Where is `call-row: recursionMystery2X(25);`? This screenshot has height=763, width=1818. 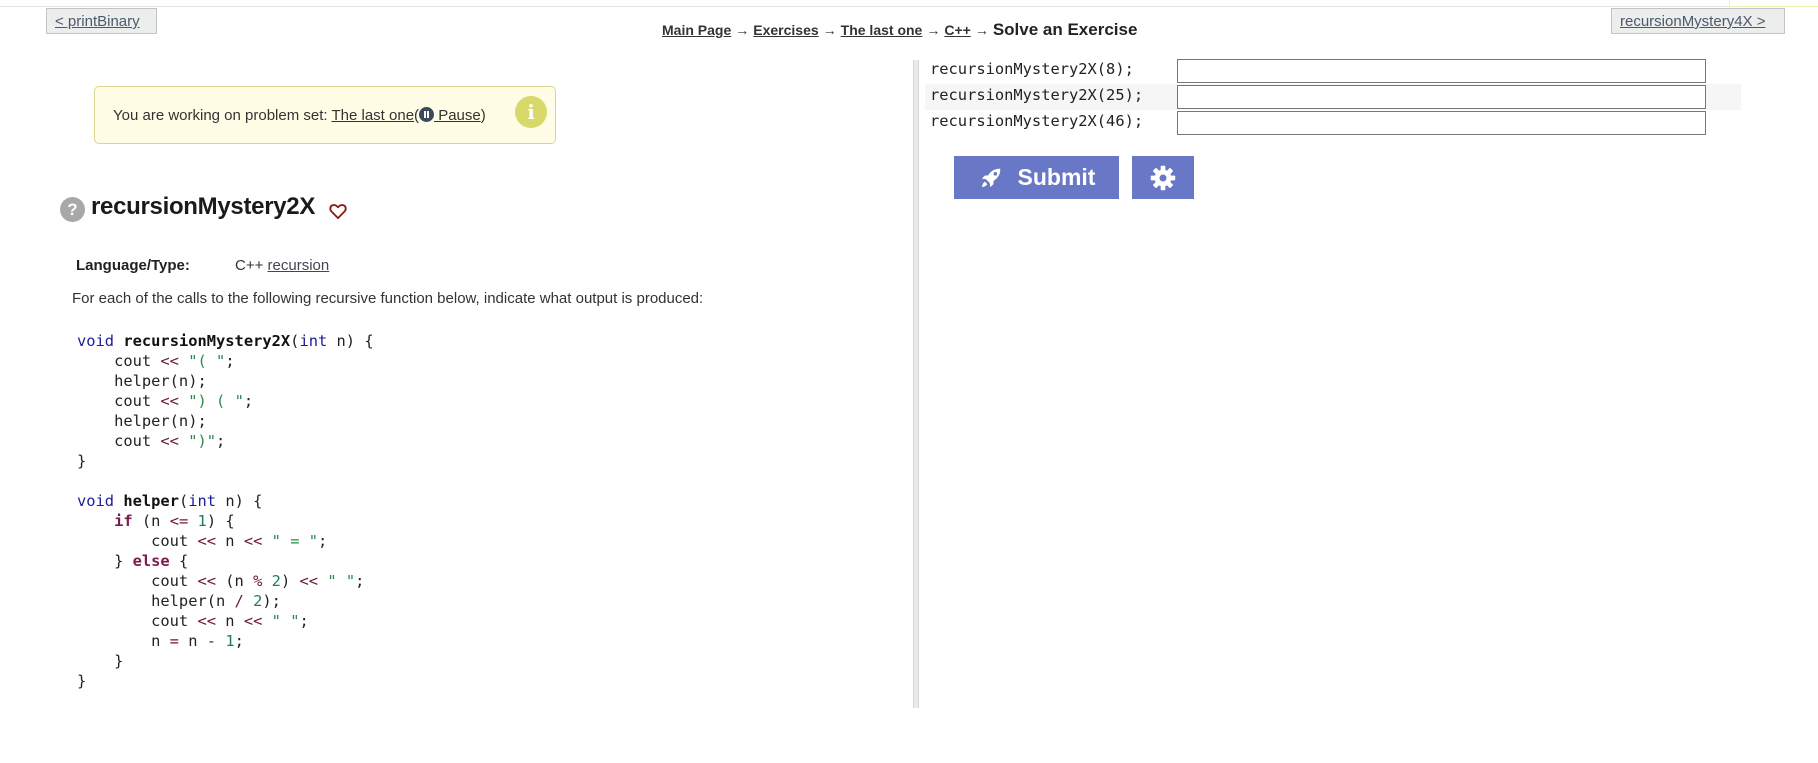 call-row: recursionMystery2X(25); is located at coordinates (1333, 97).